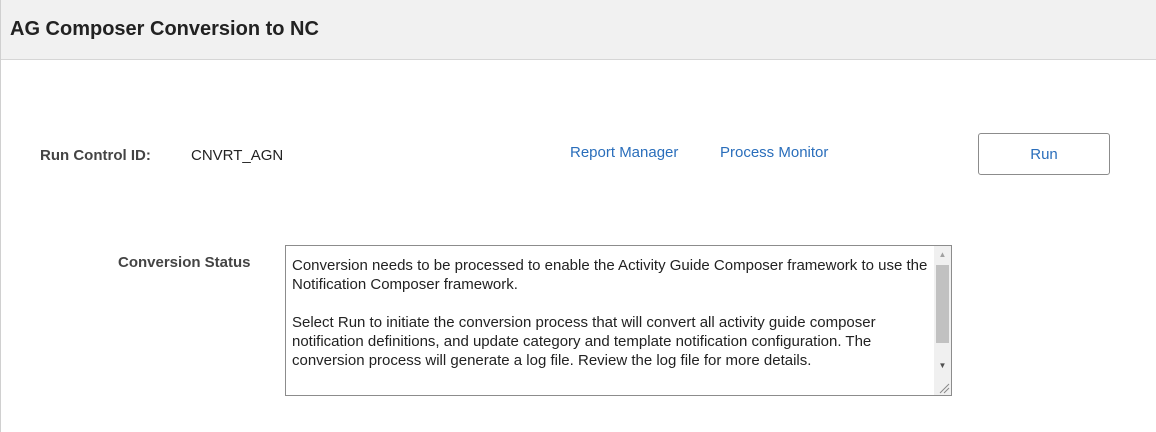 The image size is (1156, 432). I want to click on scroll-thumb, so click(942, 304).